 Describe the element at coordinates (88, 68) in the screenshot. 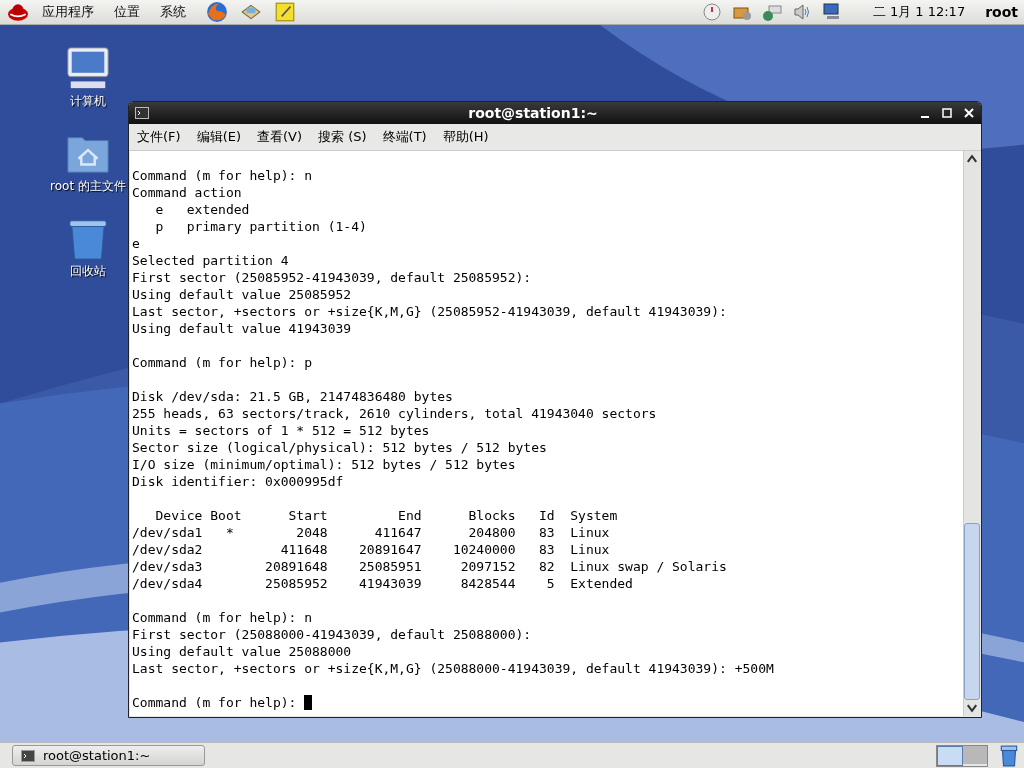

I see `computer-icon` at that location.